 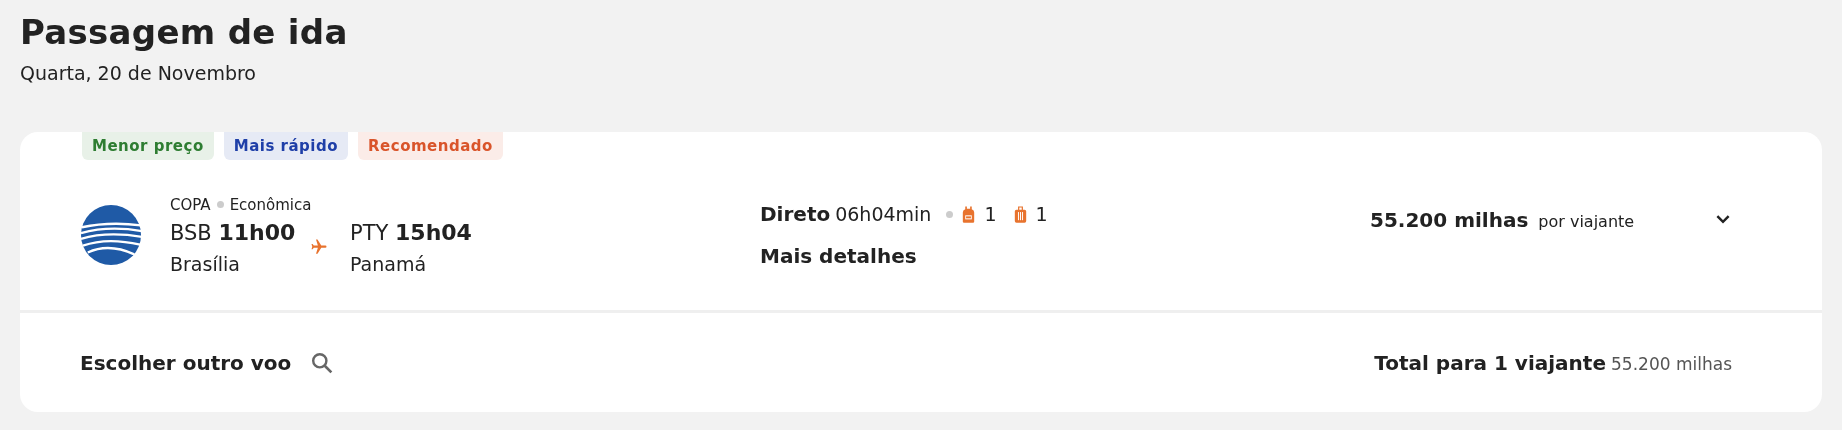 I want to click on price: 55.200 milhas, so click(x=1449, y=220).